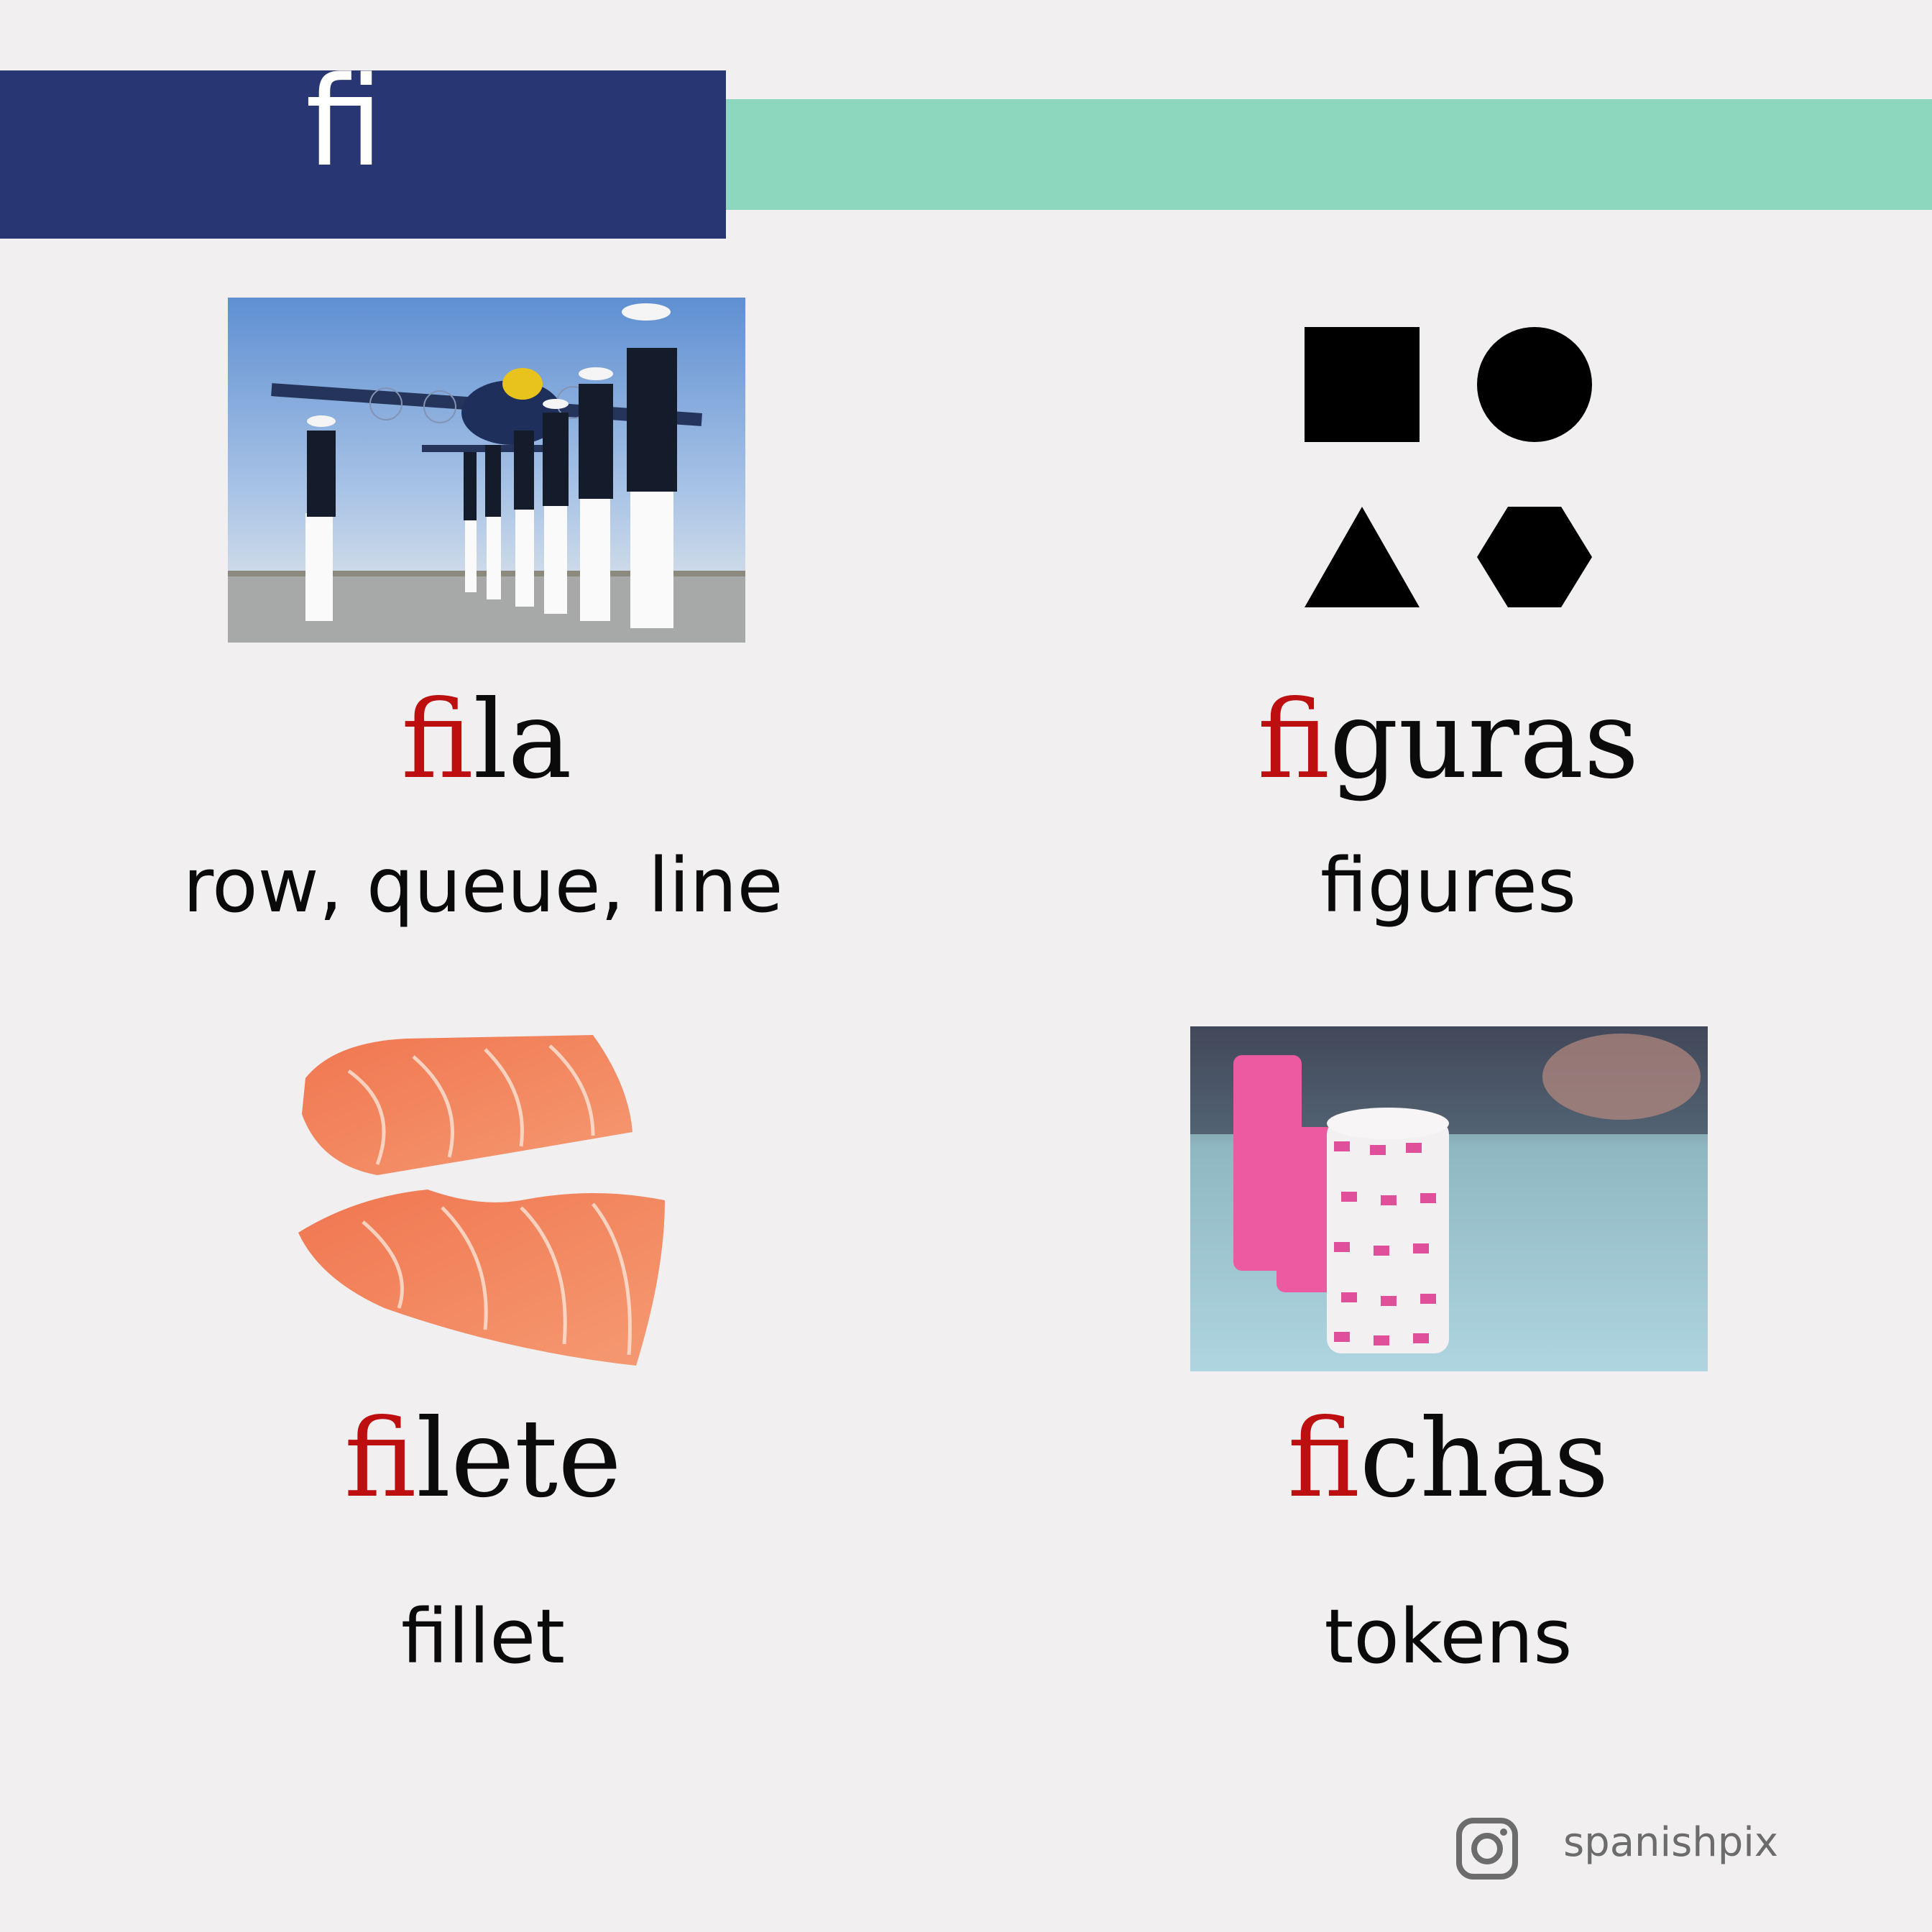 This screenshot has height=1932, width=1932. What do you see at coordinates (1670, 1843) in the screenshot?
I see `instagram-handle: spanishpix` at bounding box center [1670, 1843].